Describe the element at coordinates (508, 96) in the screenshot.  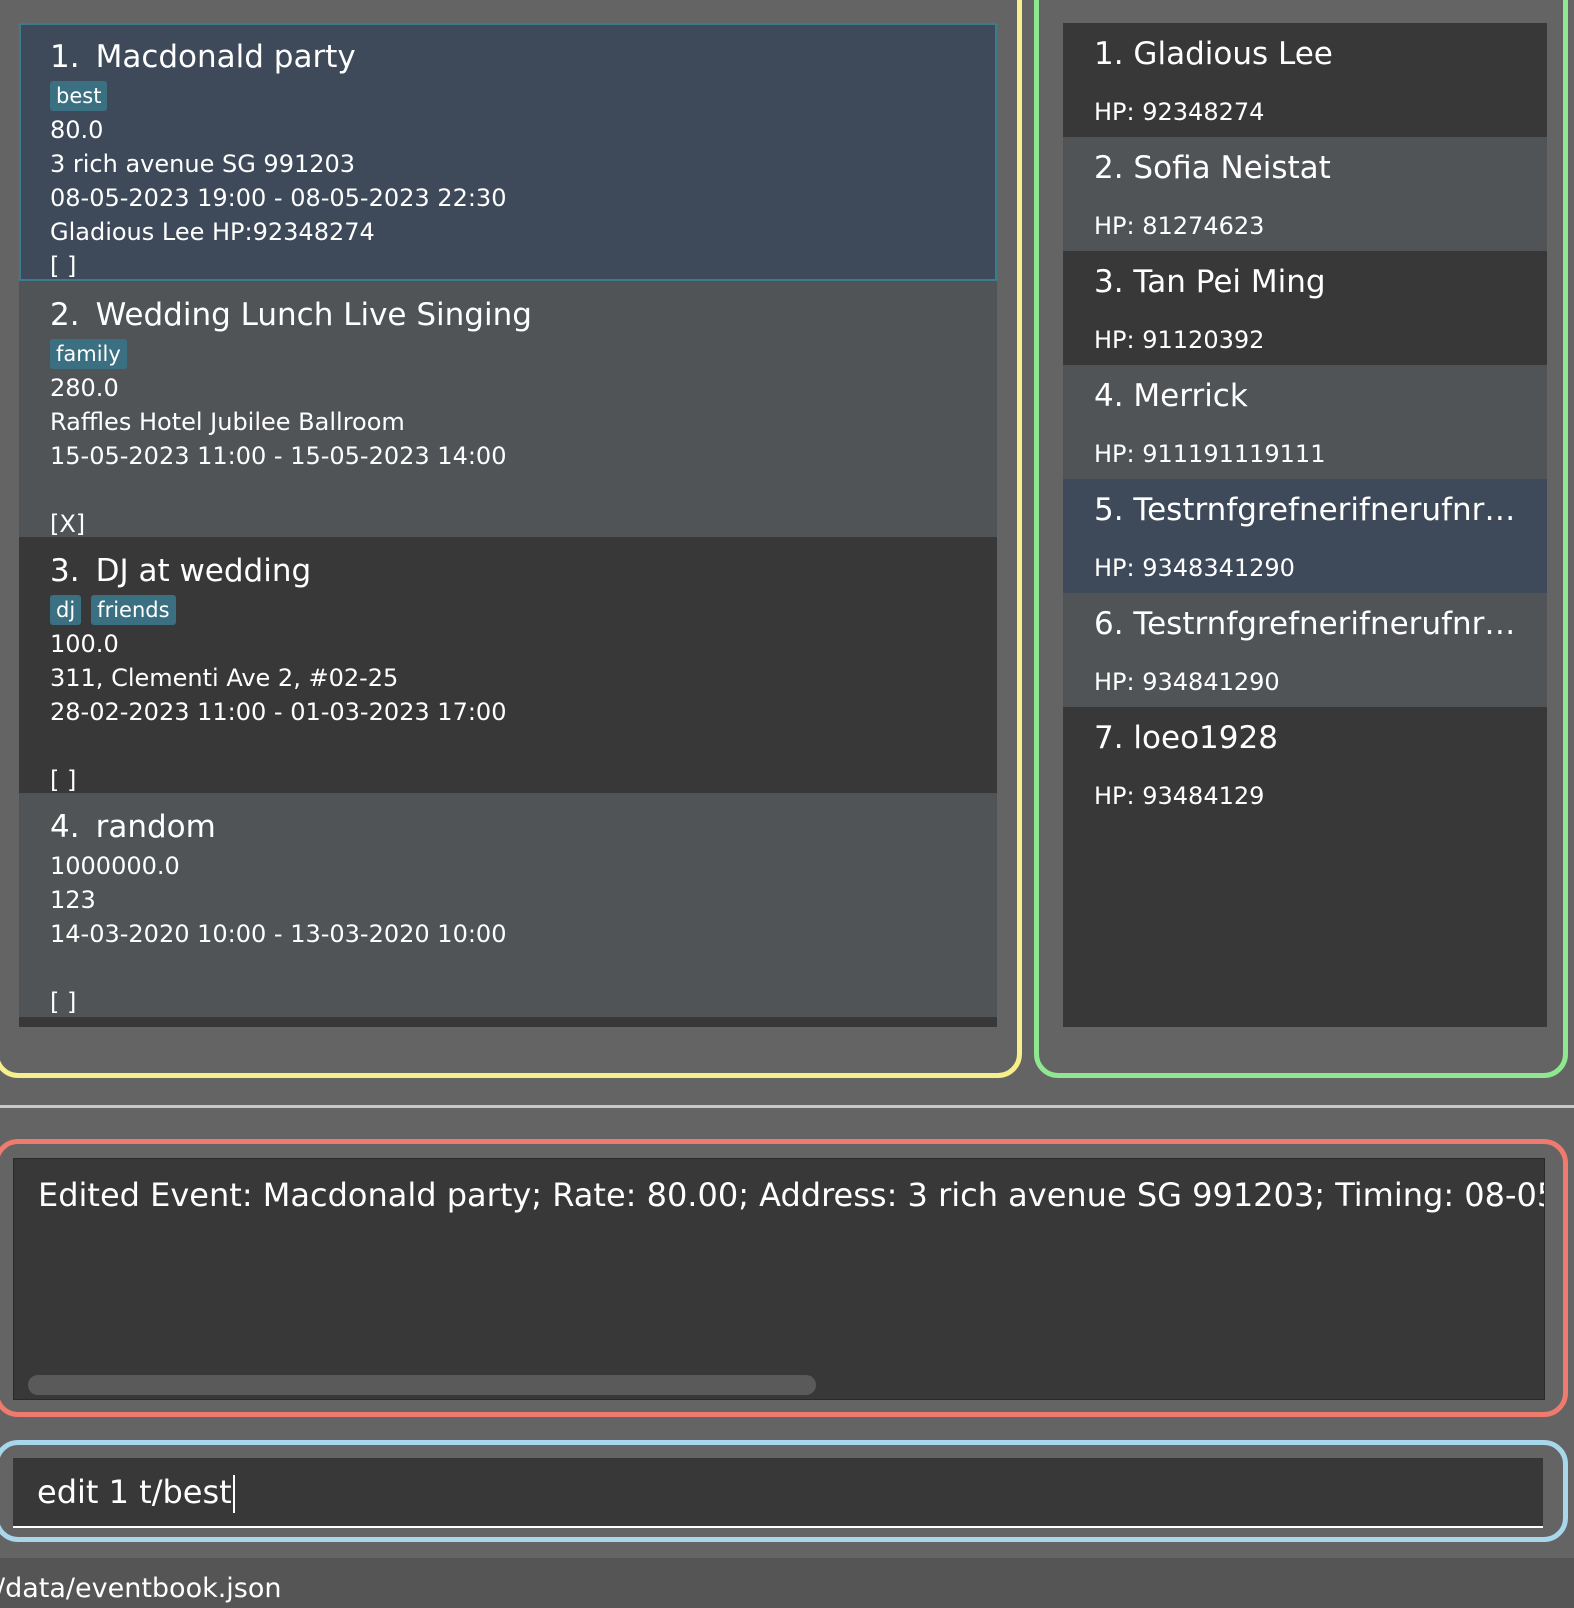
I see `event-tags: best` at that location.